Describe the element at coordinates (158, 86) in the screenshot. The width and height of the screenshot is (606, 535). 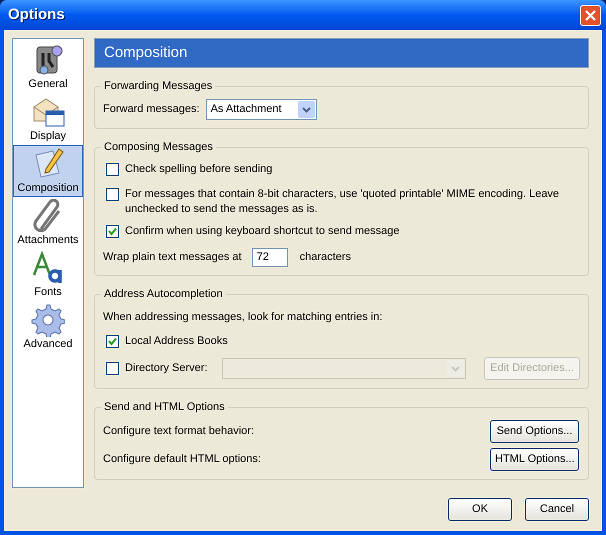
I see `group-title: Forwarding Messages` at that location.